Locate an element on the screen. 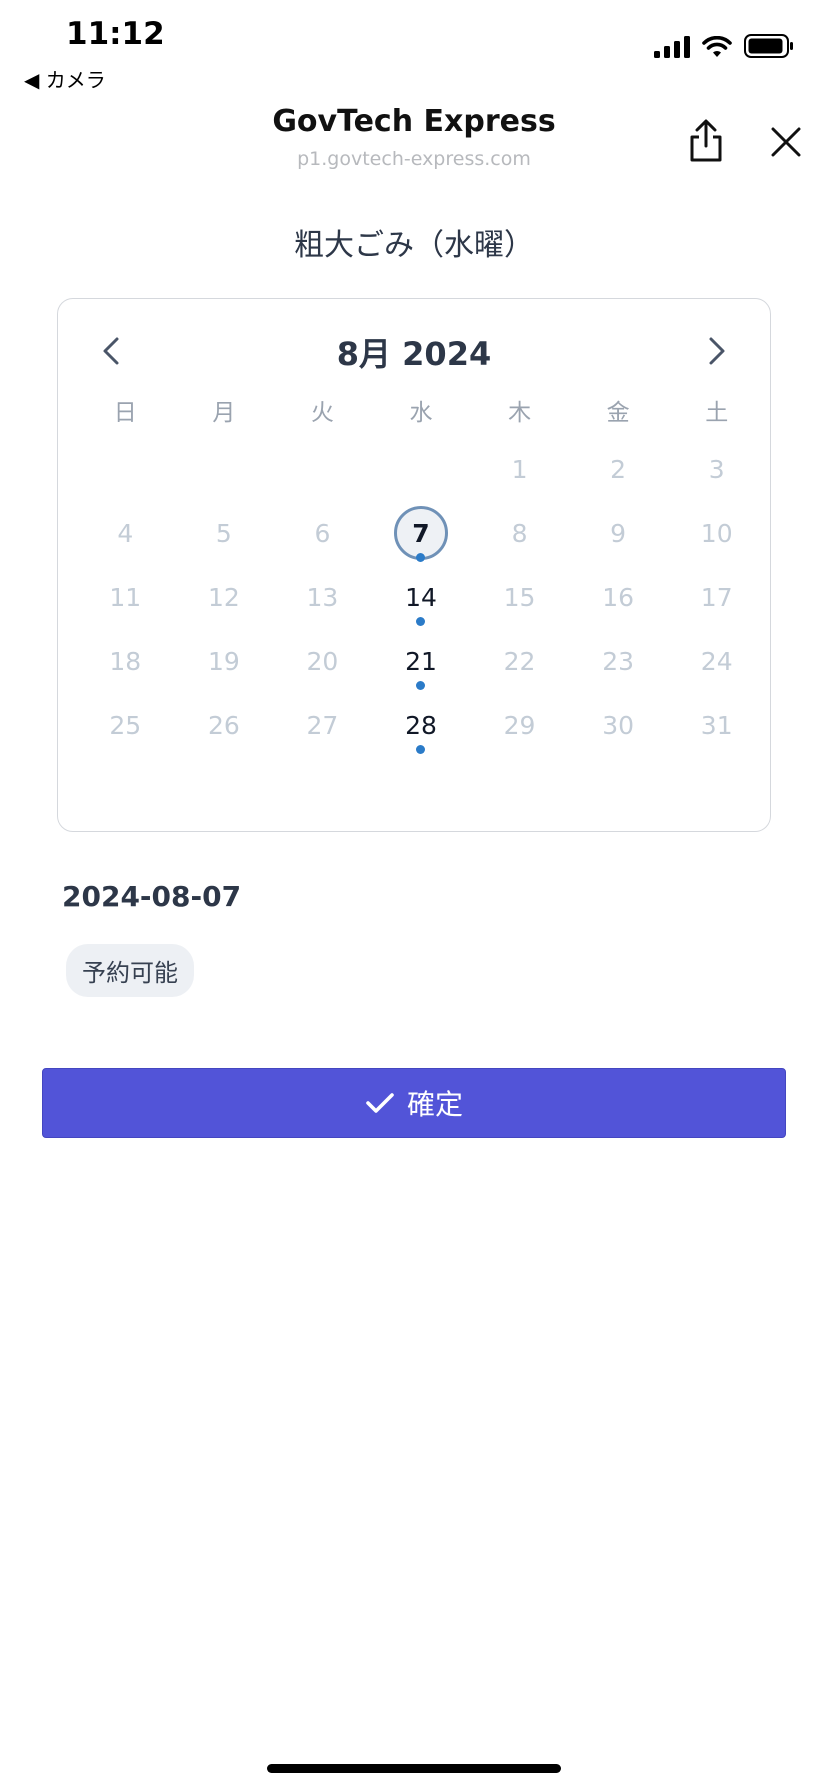 Image resolution: width=828 pixels, height=1792 pixels. calendar-day-number: 16 is located at coordinates (618, 597).